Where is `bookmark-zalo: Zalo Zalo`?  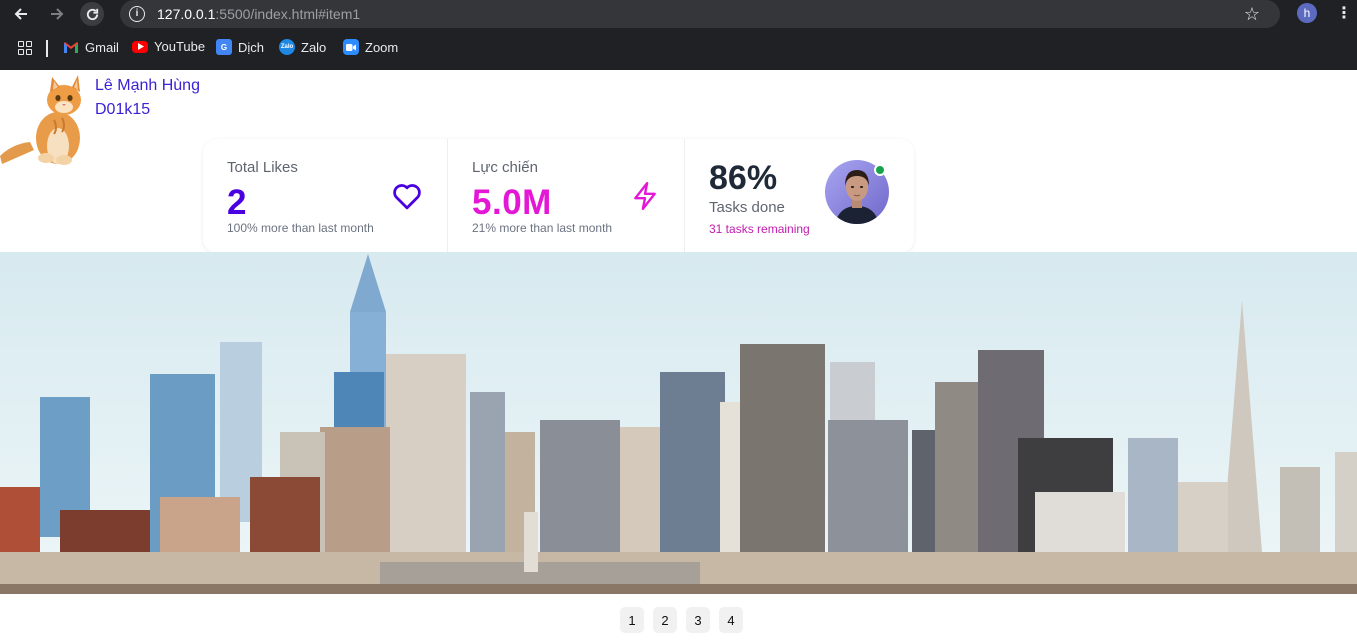 bookmark-zalo: Zalo Zalo is located at coordinates (302, 47).